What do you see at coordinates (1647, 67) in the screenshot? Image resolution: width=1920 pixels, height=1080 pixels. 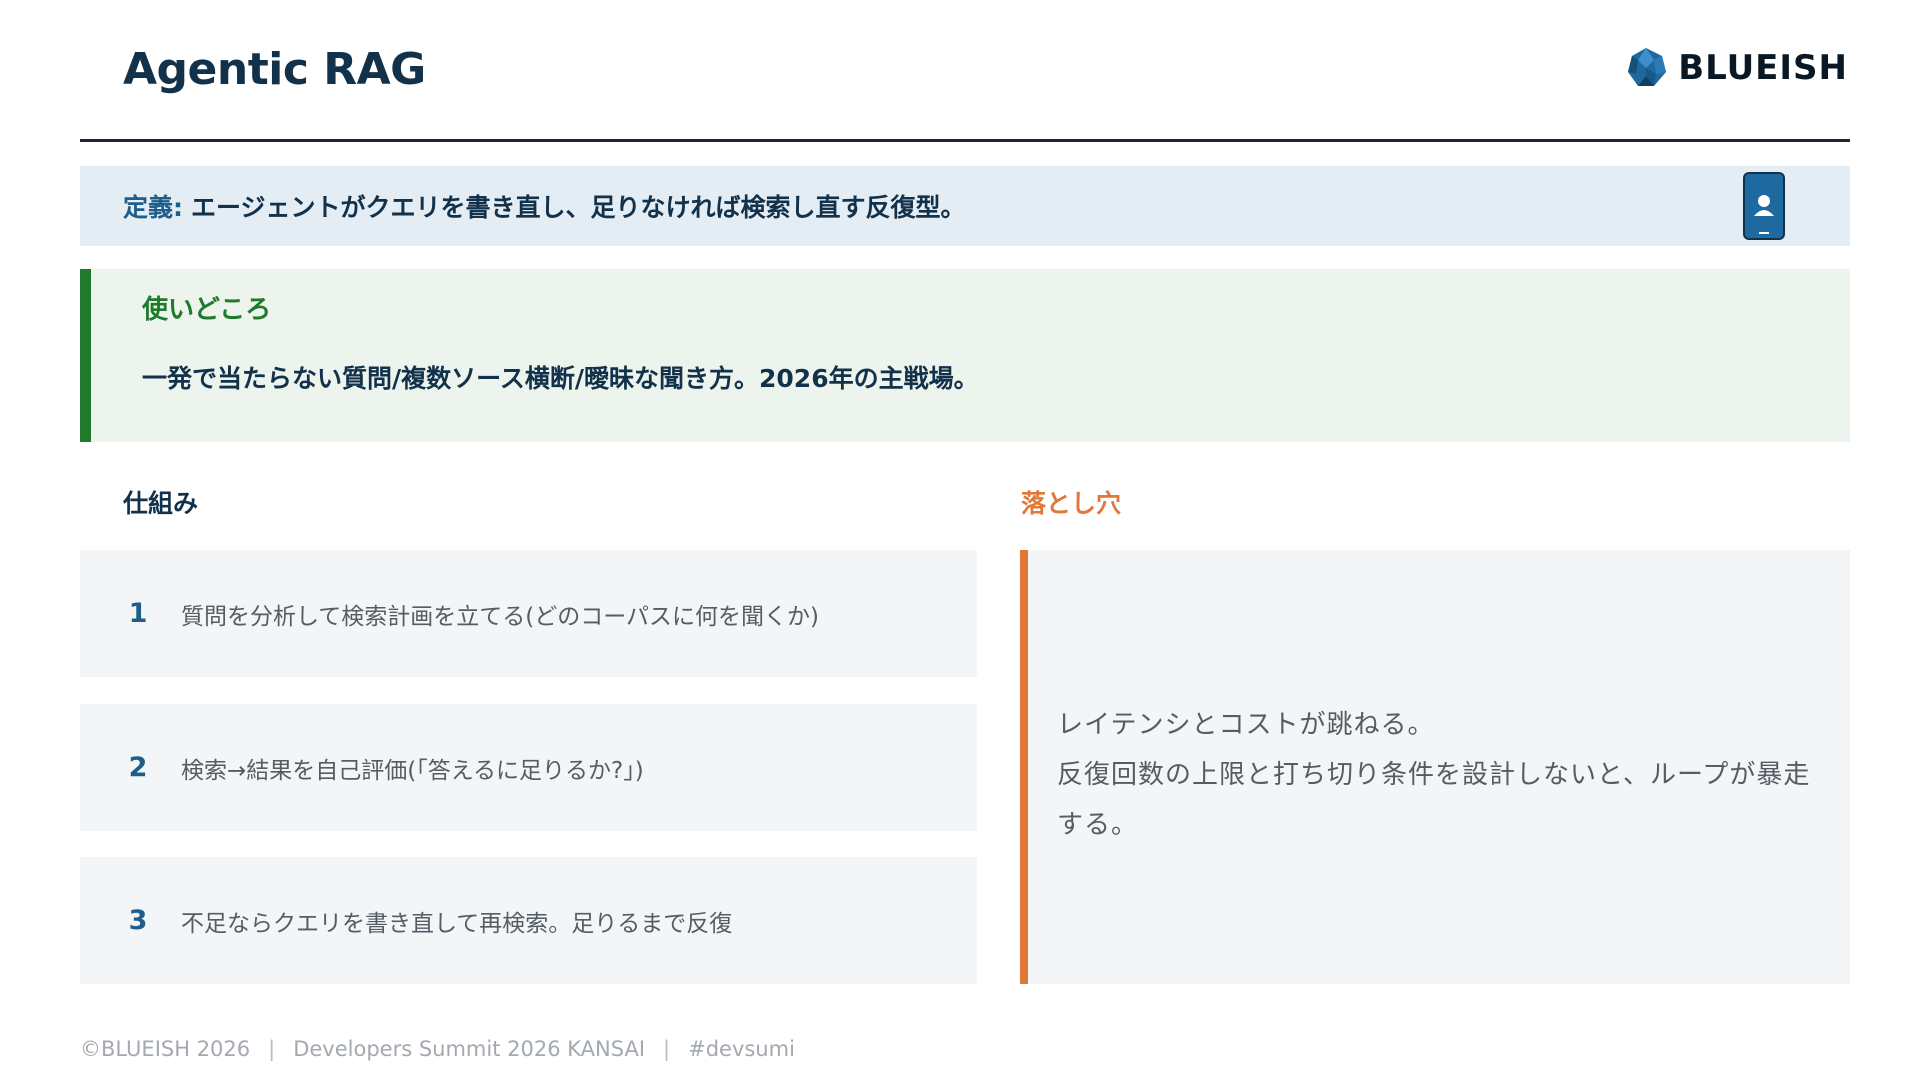 I see `blueish-logo-icon` at bounding box center [1647, 67].